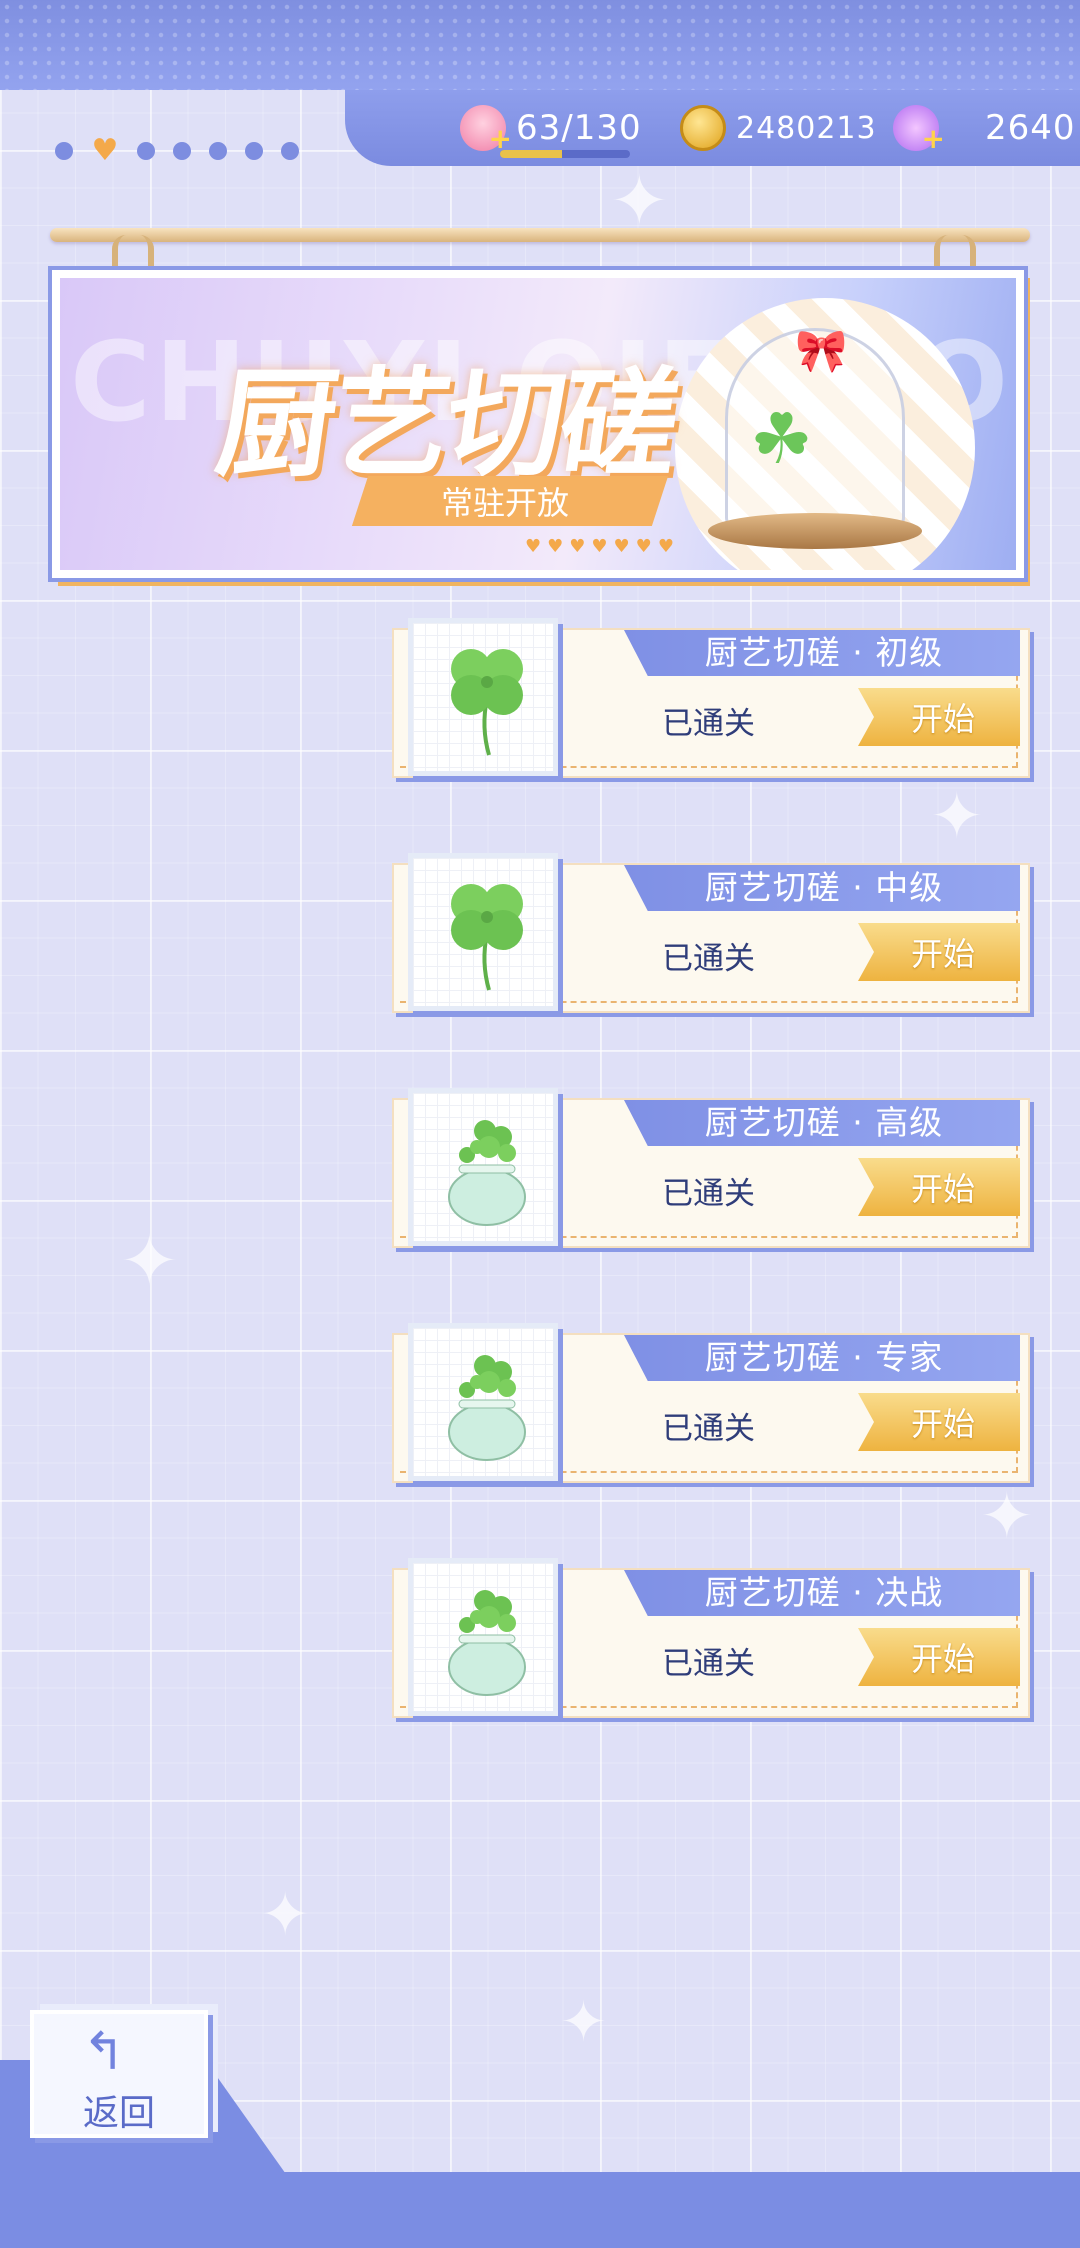  Describe the element at coordinates (579, 128) in the screenshot. I see `stamina-value: 63/130` at that location.